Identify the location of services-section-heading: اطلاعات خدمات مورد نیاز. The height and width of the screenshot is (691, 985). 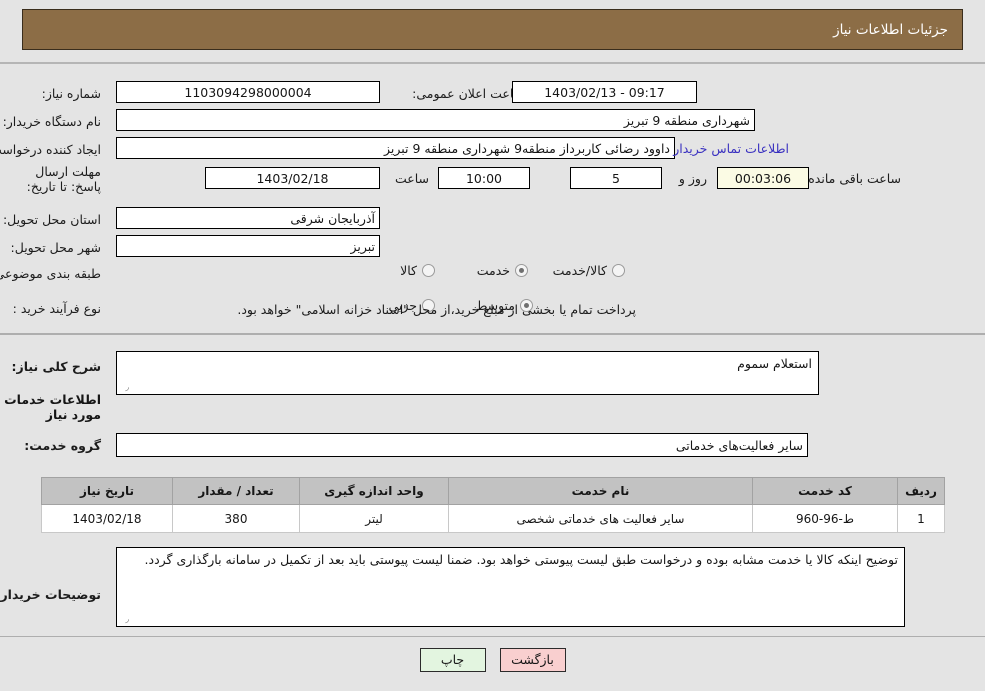
(52, 407).